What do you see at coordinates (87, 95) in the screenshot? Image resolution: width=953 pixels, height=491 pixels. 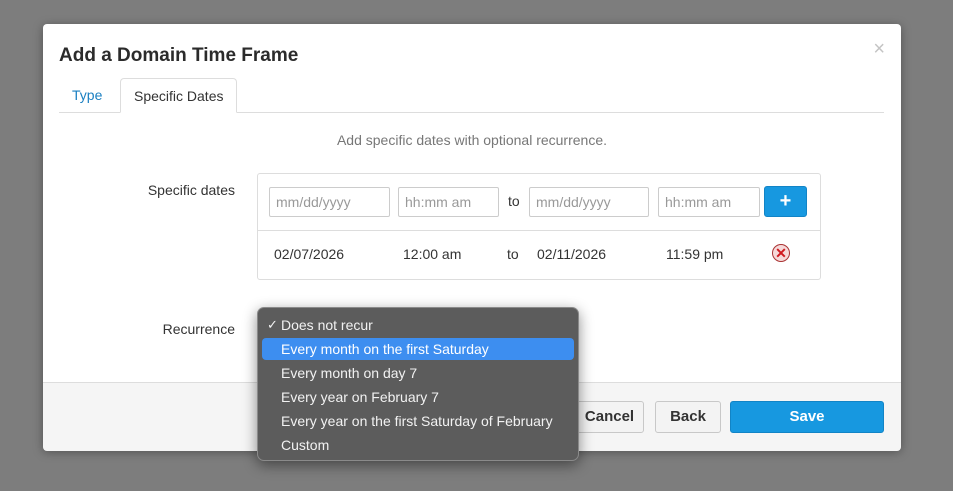 I see `tab-type: Type` at bounding box center [87, 95].